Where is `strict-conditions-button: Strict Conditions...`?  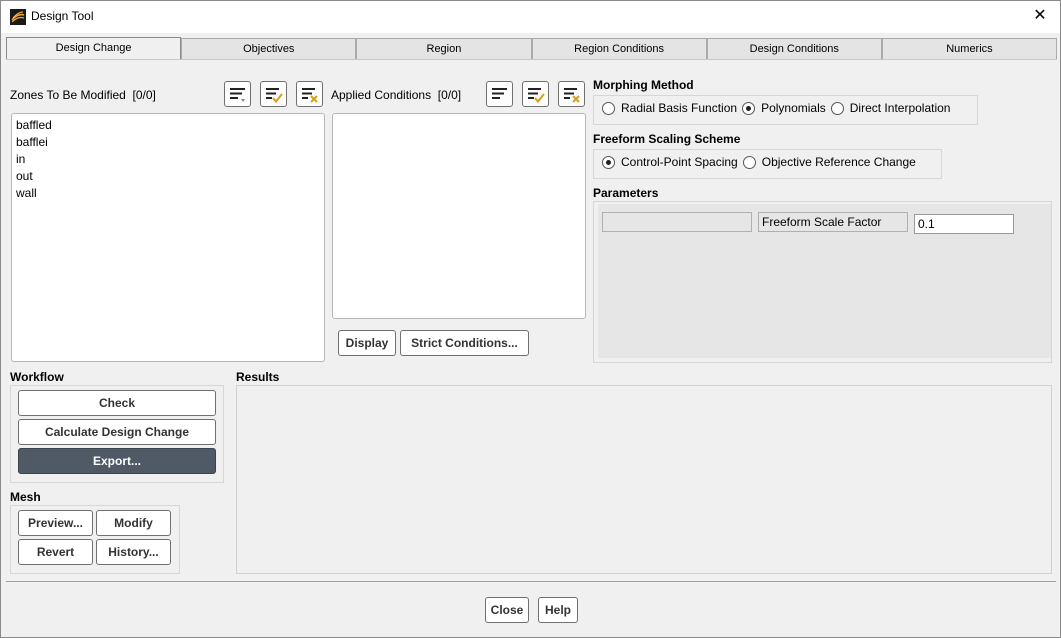
strict-conditions-button: Strict Conditions... is located at coordinates (464, 343).